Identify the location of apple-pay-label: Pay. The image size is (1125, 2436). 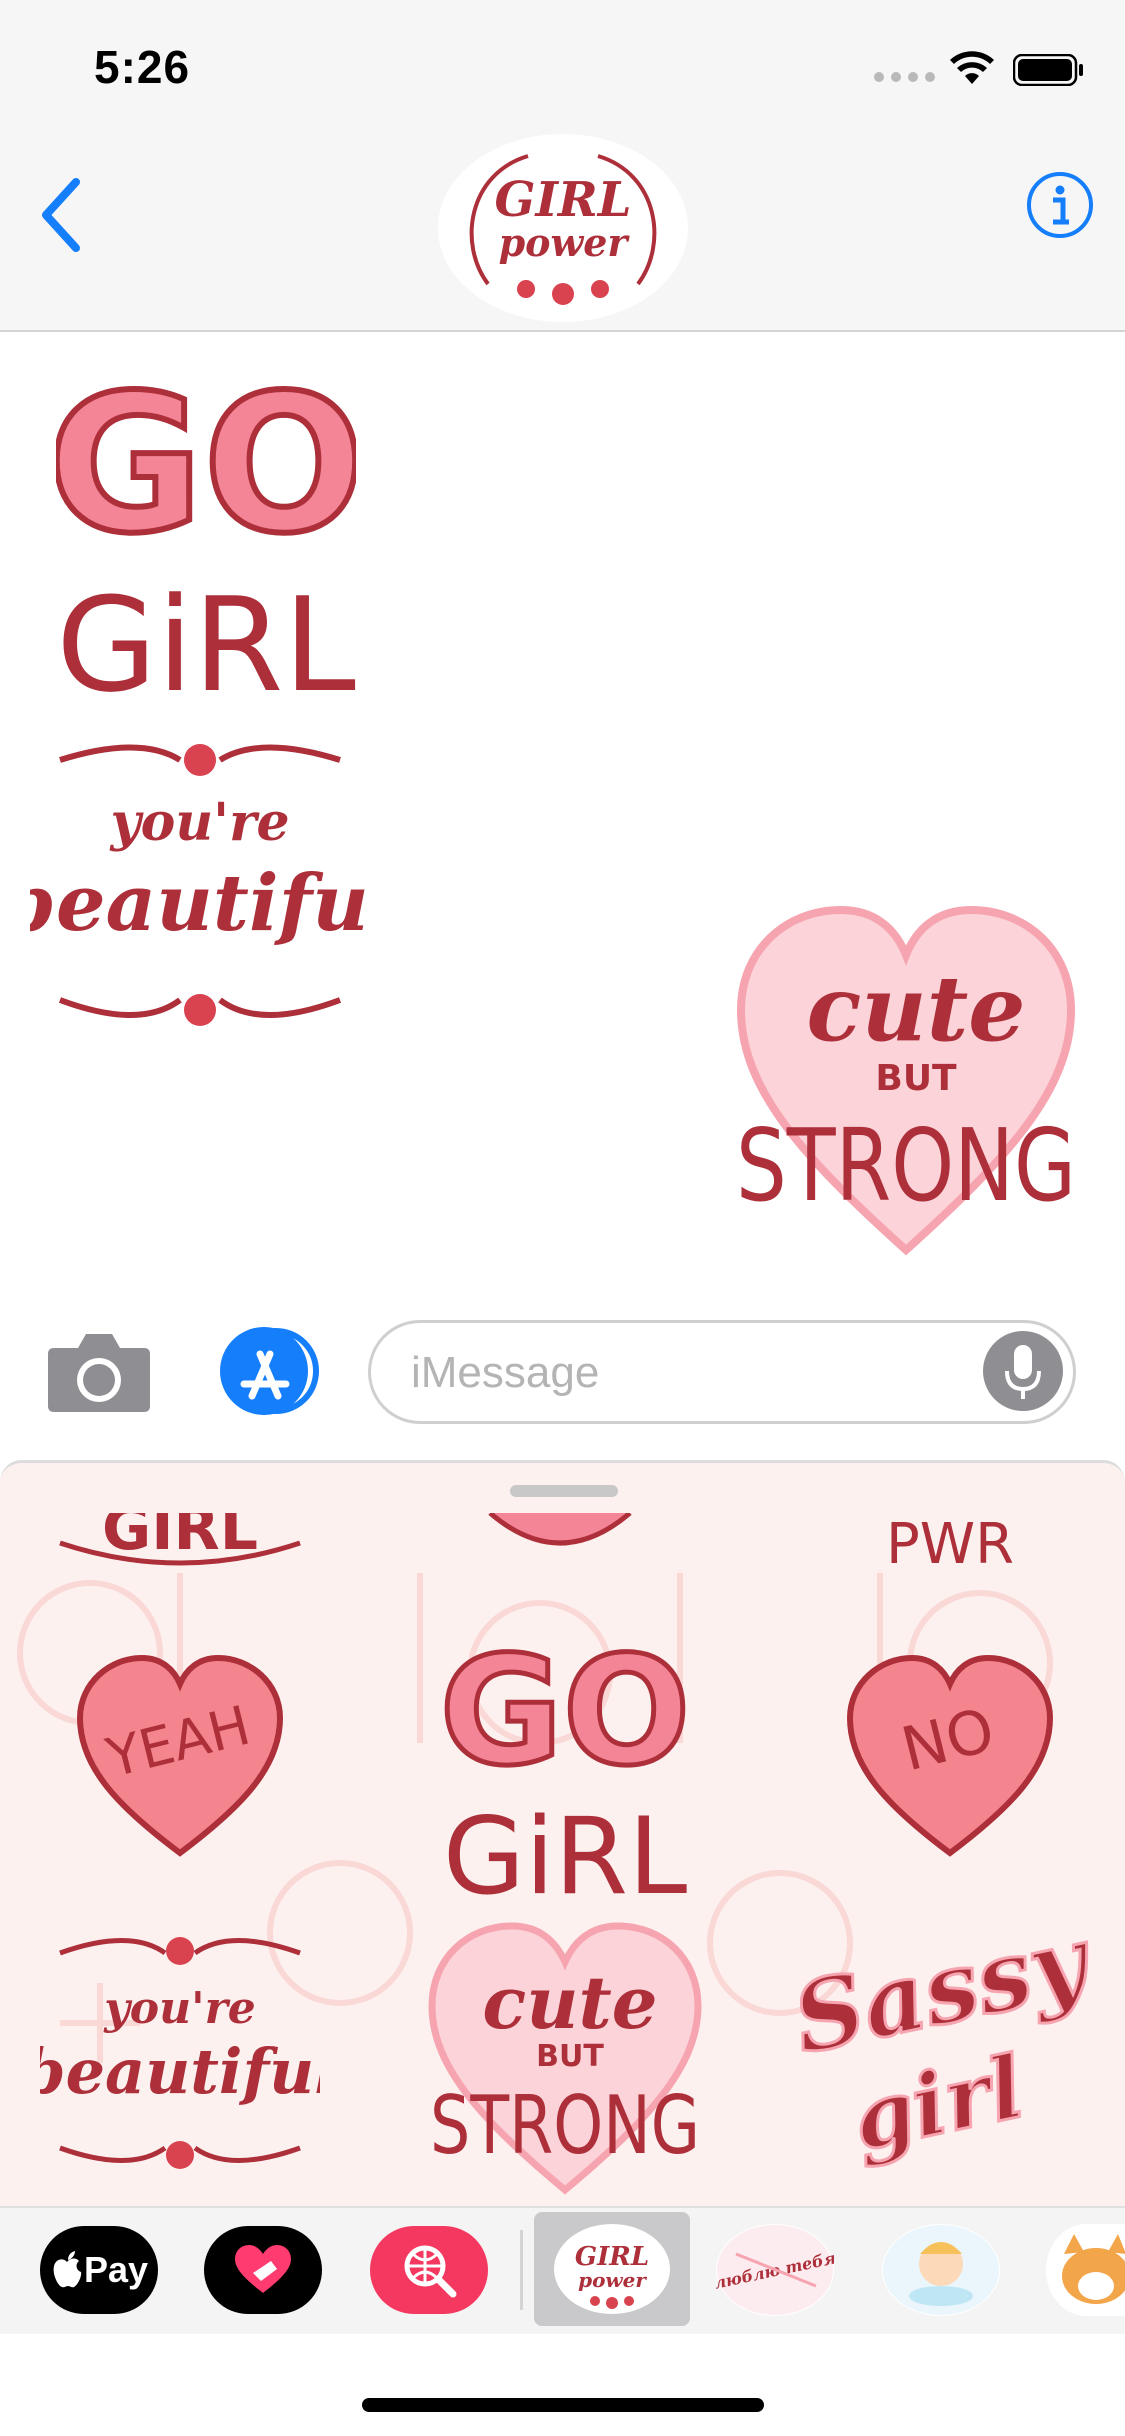
(116, 2269).